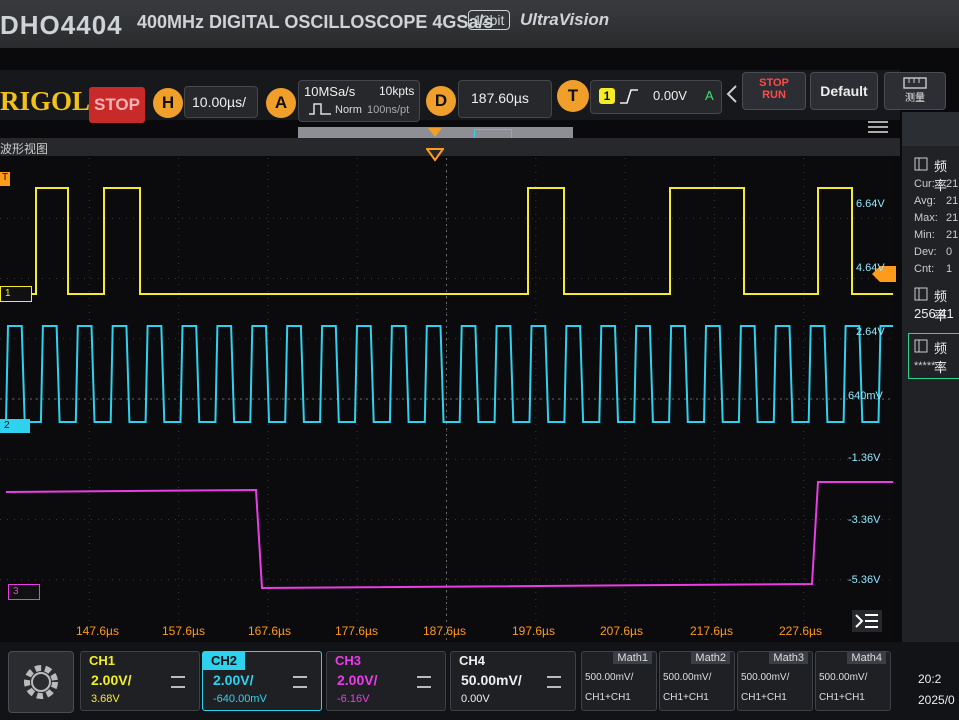 The height and width of the screenshot is (720, 959). Describe the element at coordinates (441, 101) in the screenshot. I see `delay-badge: D` at that location.